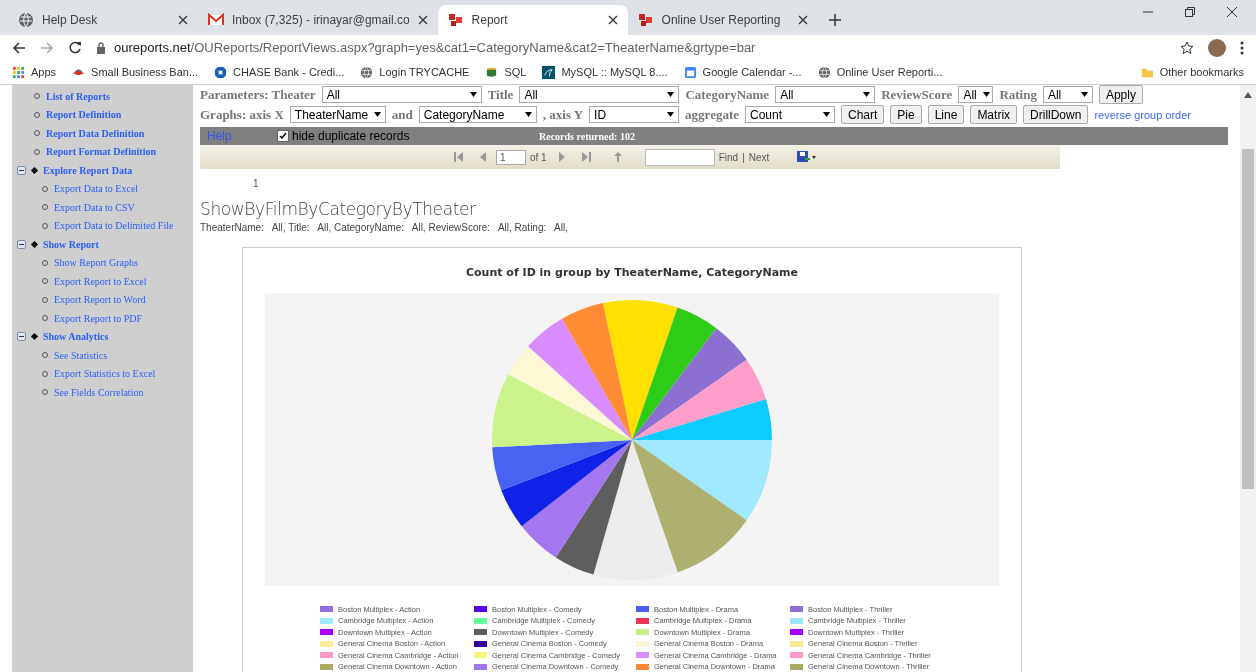 The width and height of the screenshot is (1256, 672). What do you see at coordinates (76, 337) in the screenshot?
I see `sidebar-section: Show Analytics` at bounding box center [76, 337].